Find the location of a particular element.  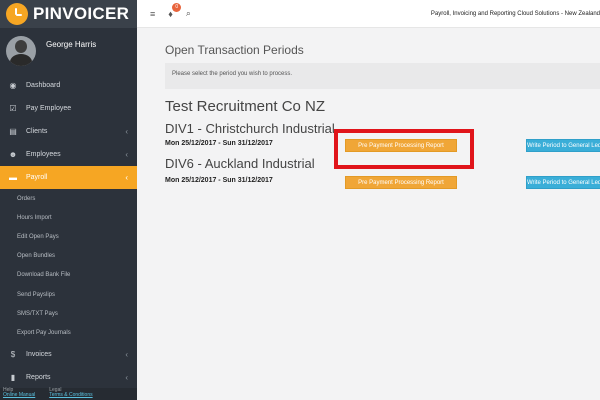

brand-name: PINVOICER is located at coordinates (81, 13).